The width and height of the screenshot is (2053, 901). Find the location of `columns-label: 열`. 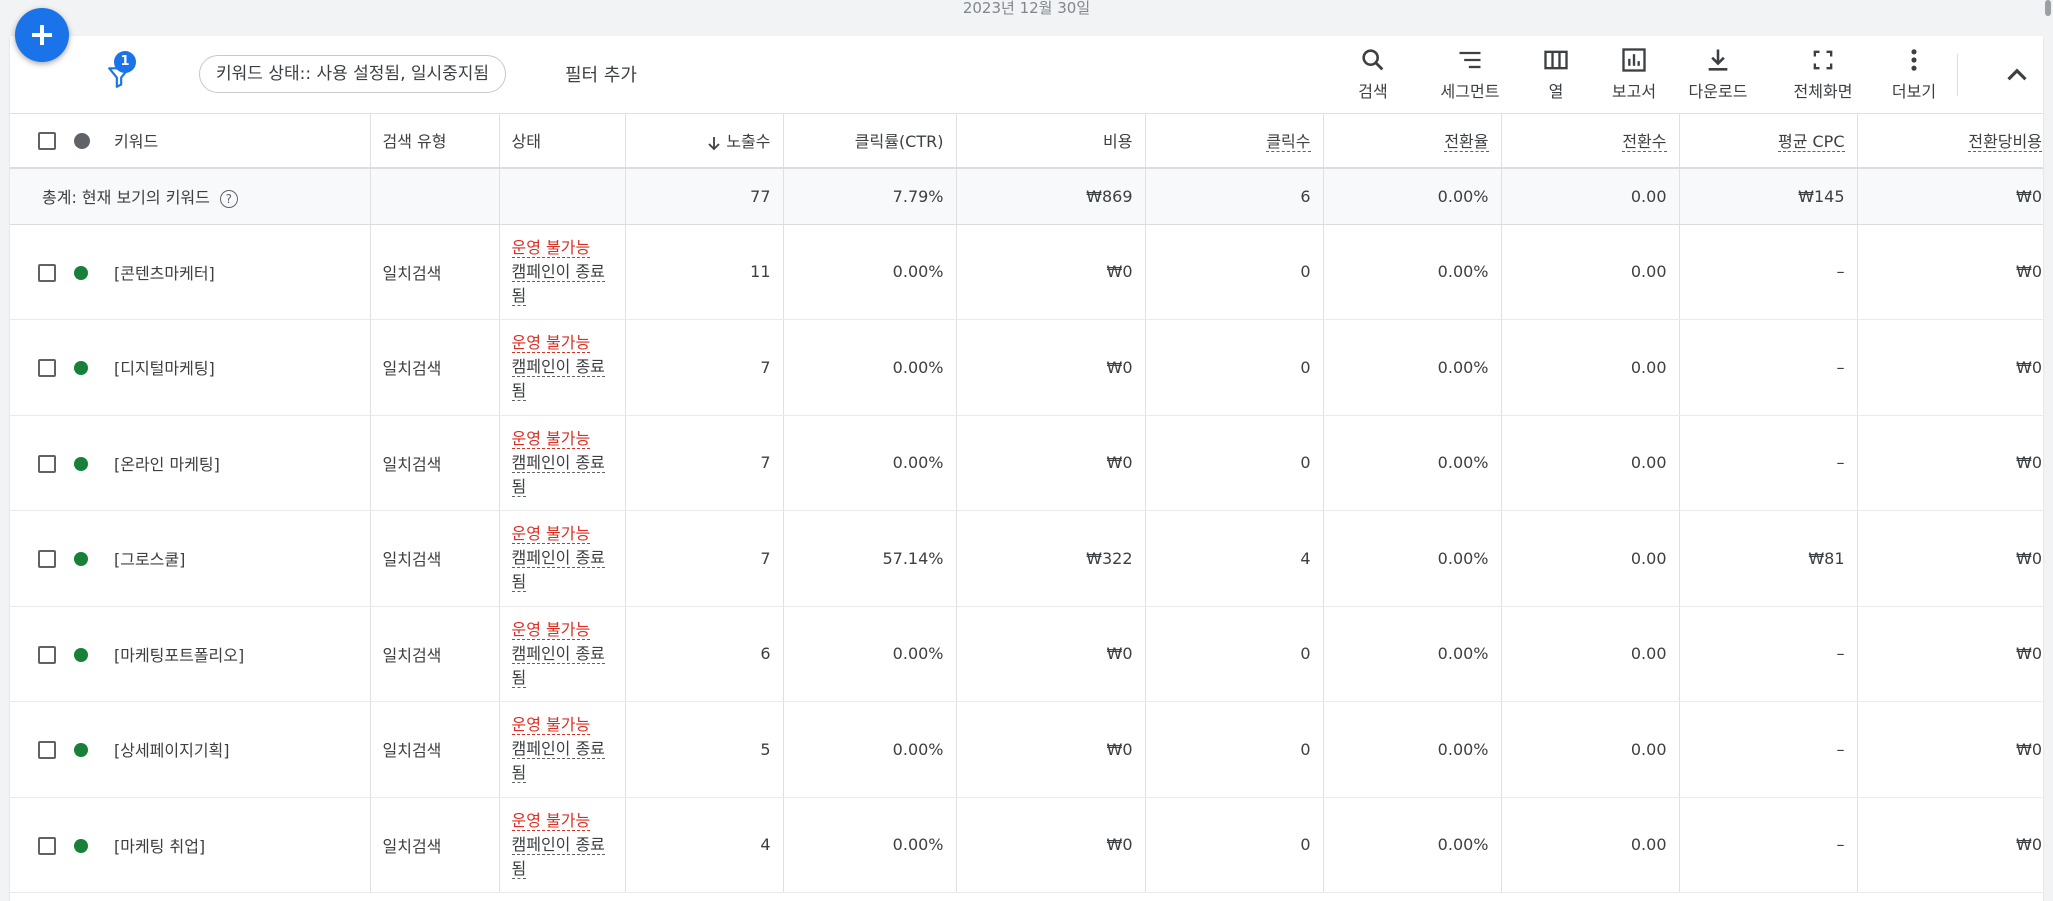

columns-label: 열 is located at coordinates (1556, 91).